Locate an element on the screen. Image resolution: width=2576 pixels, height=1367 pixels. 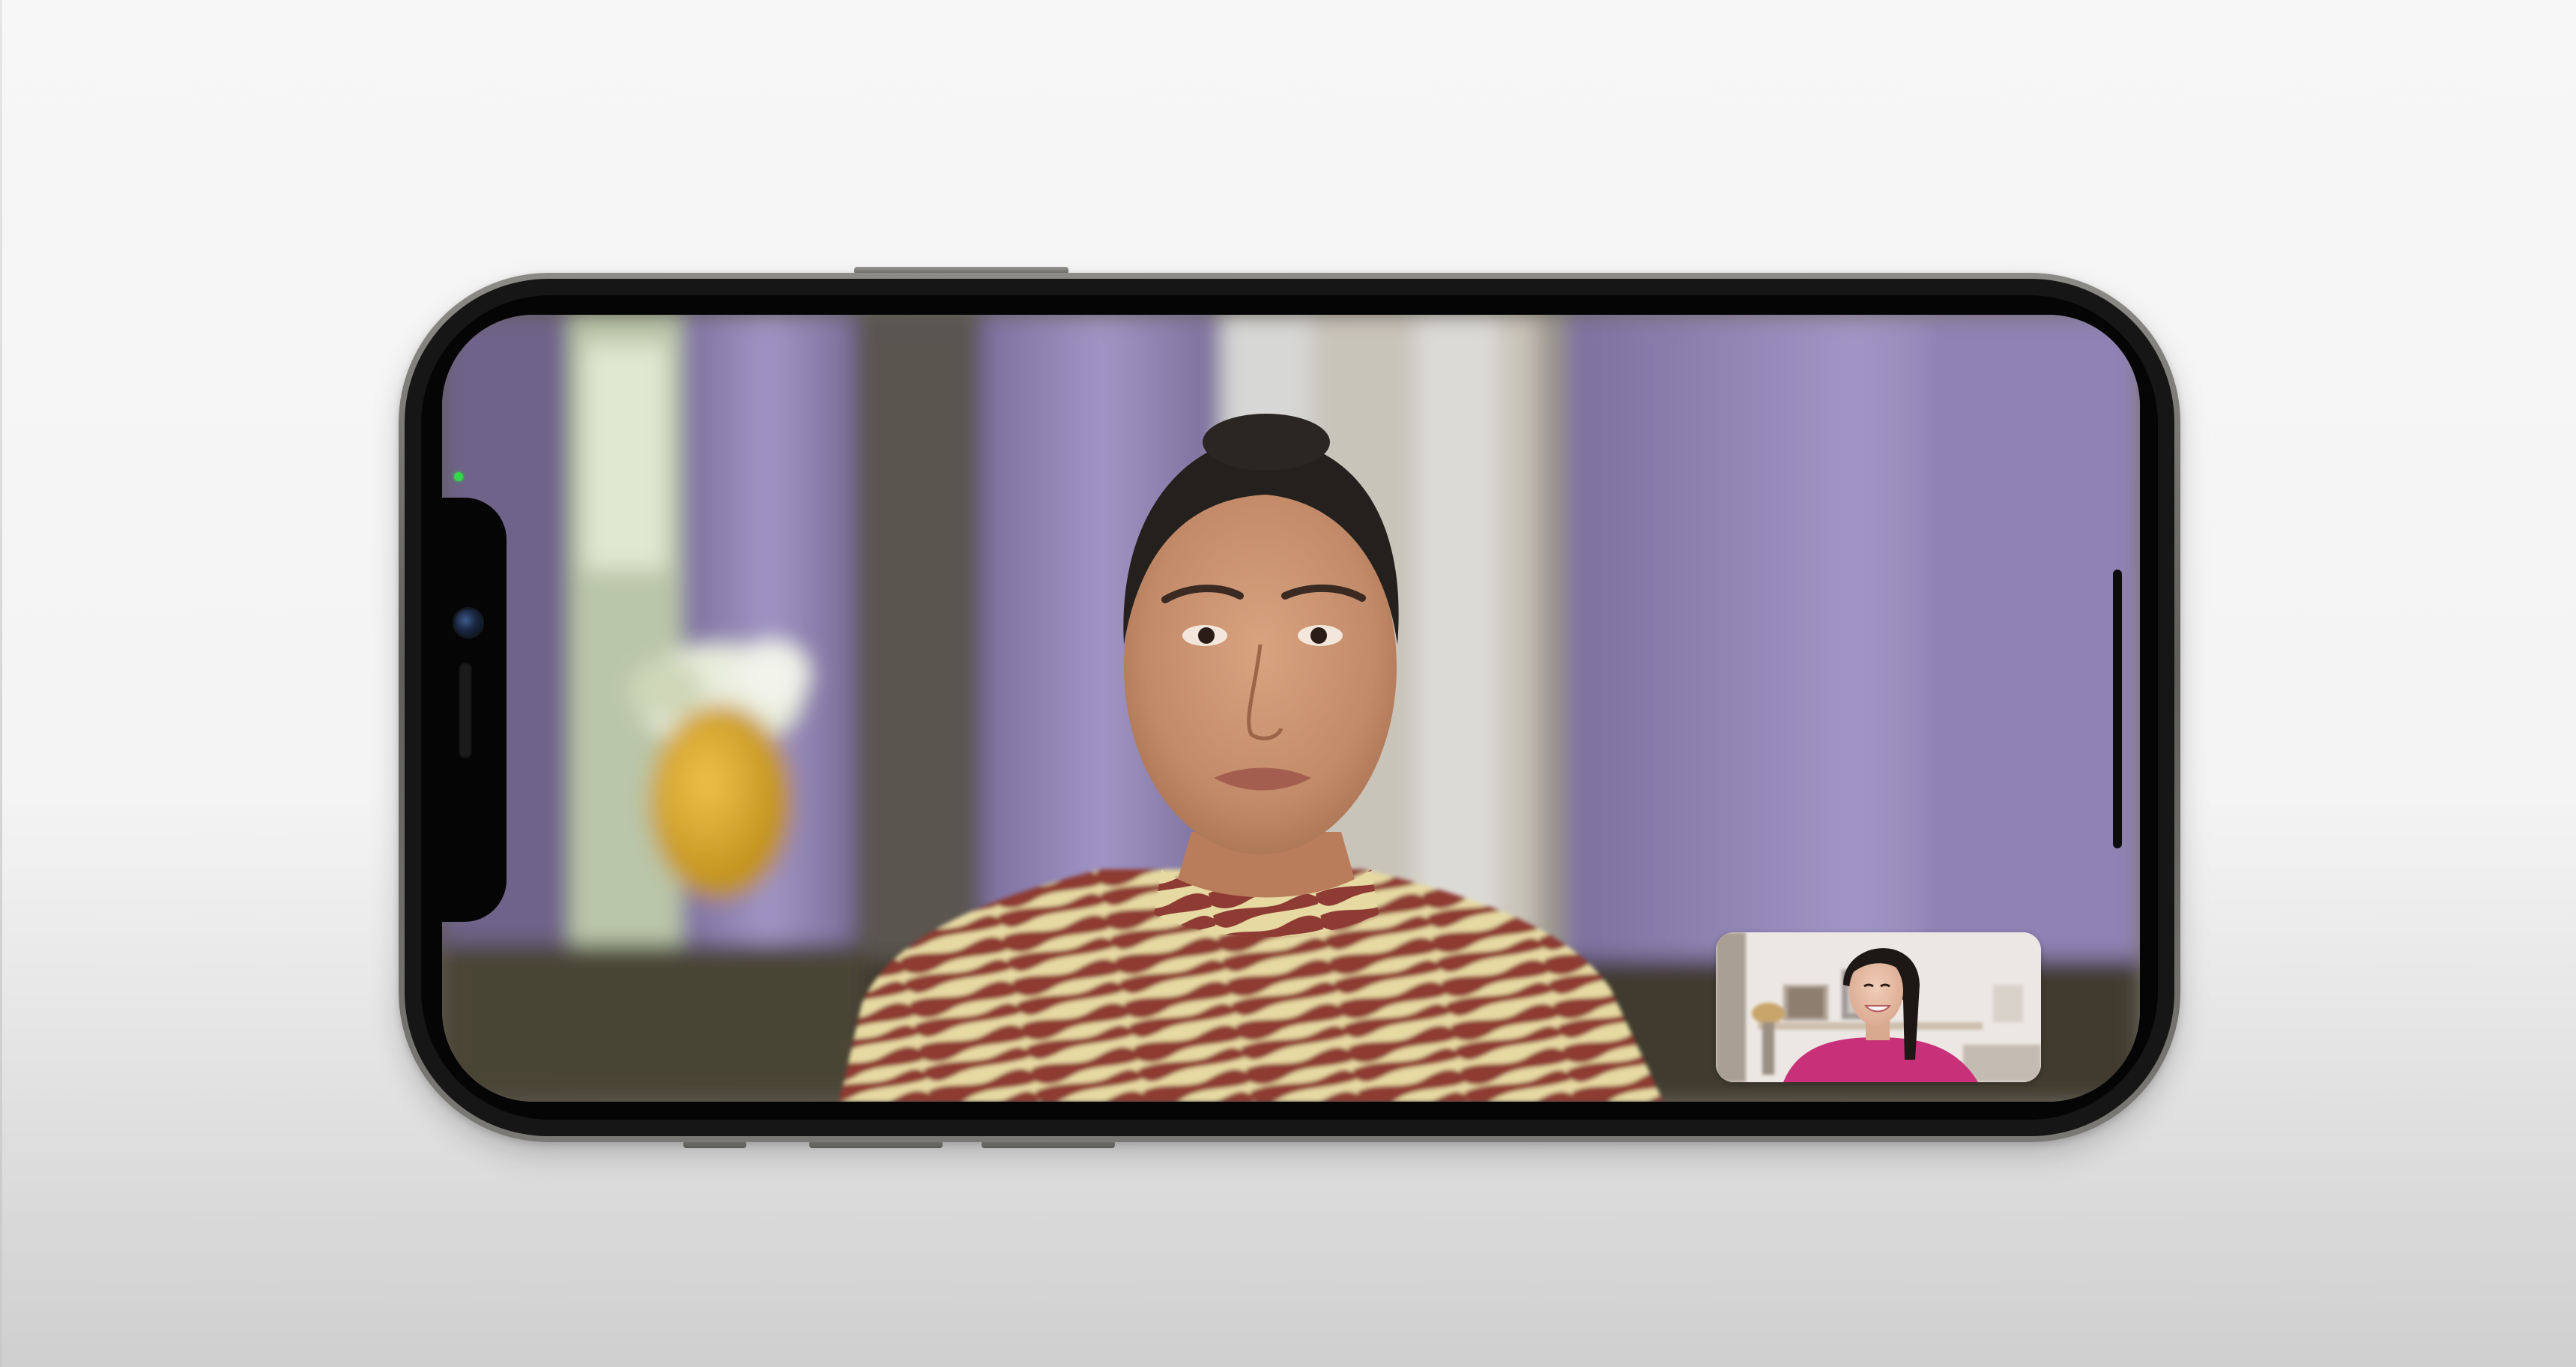
camera-in-use-indicator is located at coordinates (458, 476).